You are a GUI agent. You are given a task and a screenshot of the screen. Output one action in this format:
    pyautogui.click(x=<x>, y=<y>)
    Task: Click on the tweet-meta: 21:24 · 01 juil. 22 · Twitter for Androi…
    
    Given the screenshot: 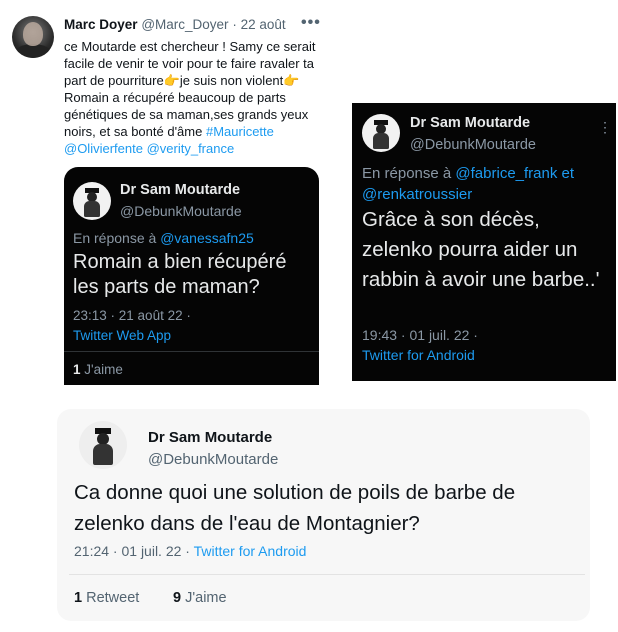 What is the action you would take?
    pyautogui.click(x=190, y=551)
    